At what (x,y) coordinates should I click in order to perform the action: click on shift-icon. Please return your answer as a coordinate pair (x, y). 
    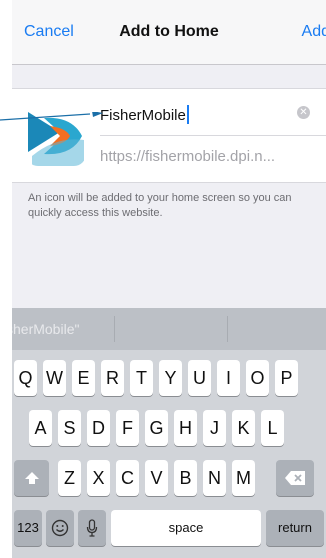
    Looking at the image, I should click on (32, 478).